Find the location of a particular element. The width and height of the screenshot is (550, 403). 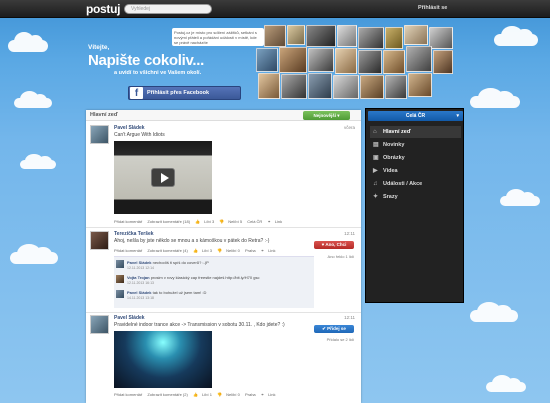

sidebar-item-events: ♫ Události / Akce is located at coordinates (415, 184).